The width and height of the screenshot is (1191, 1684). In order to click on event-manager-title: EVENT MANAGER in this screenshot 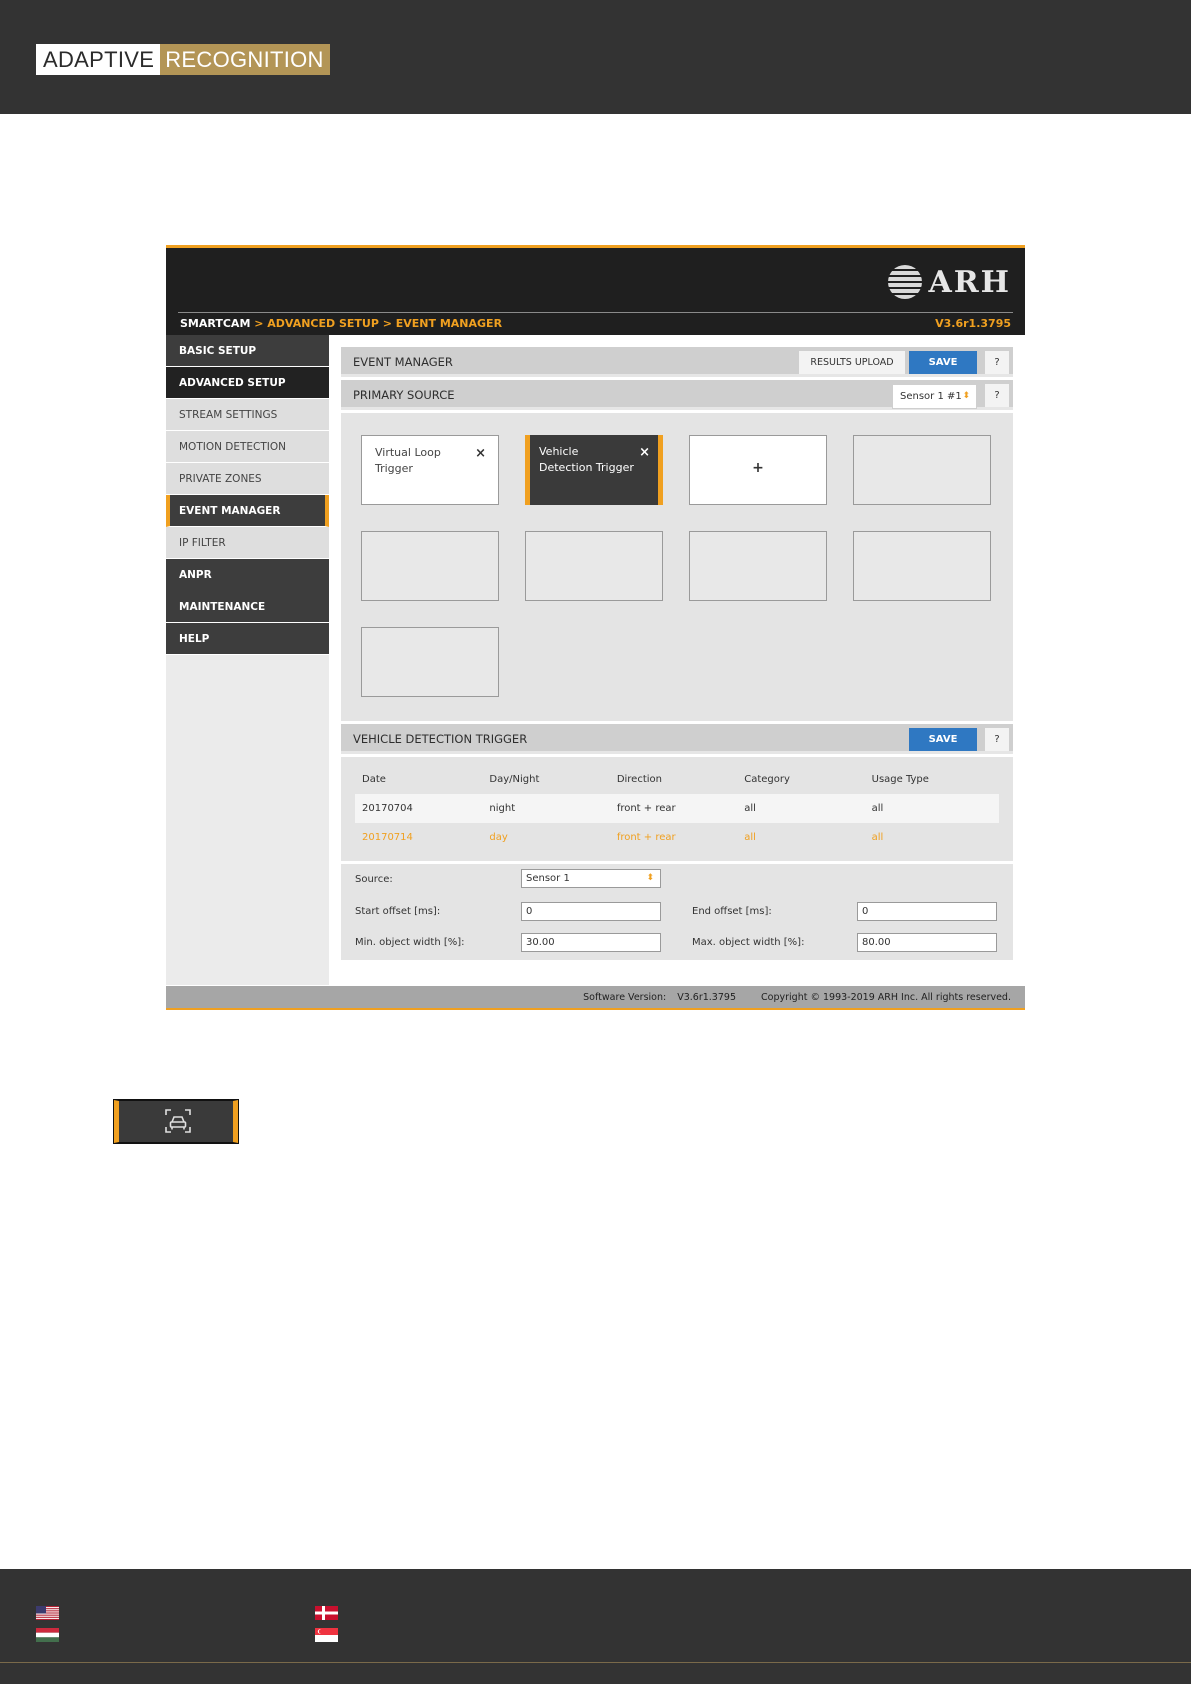, I will do `click(403, 362)`.